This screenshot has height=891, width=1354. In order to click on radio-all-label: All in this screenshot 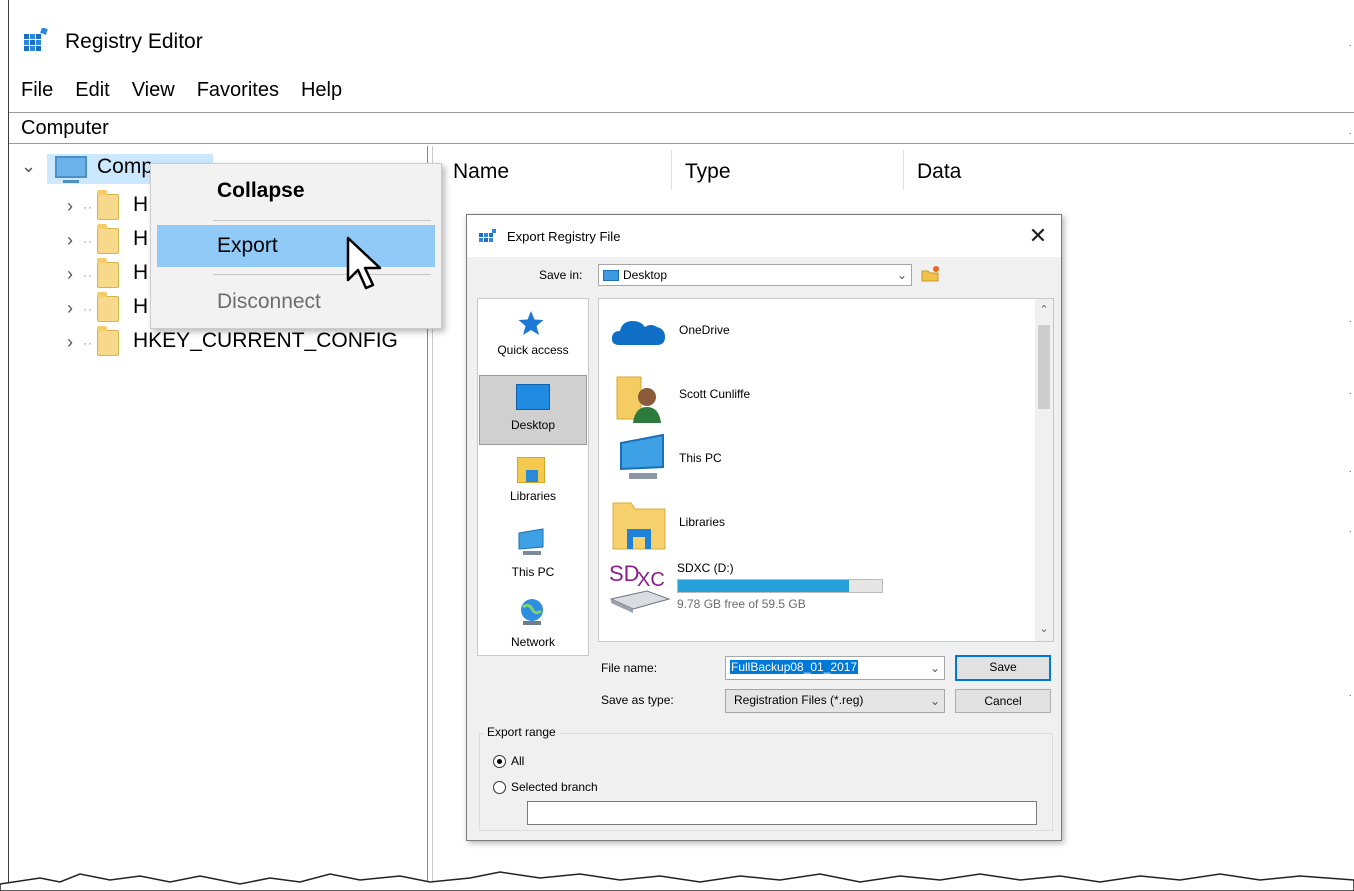, I will do `click(518, 761)`.